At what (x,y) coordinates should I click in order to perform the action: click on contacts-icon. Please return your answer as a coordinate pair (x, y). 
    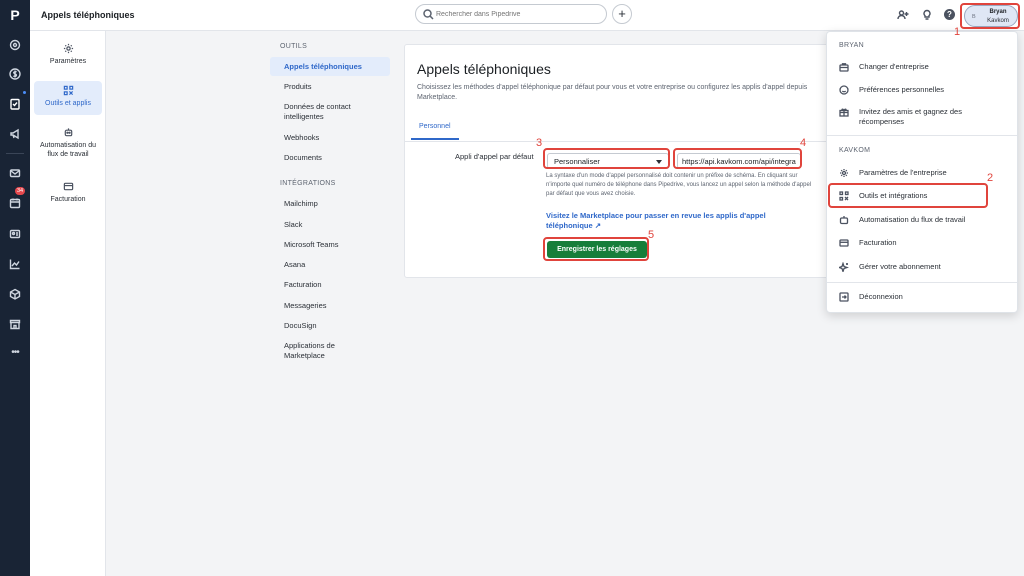
    Looking at the image, I should click on (15, 234).